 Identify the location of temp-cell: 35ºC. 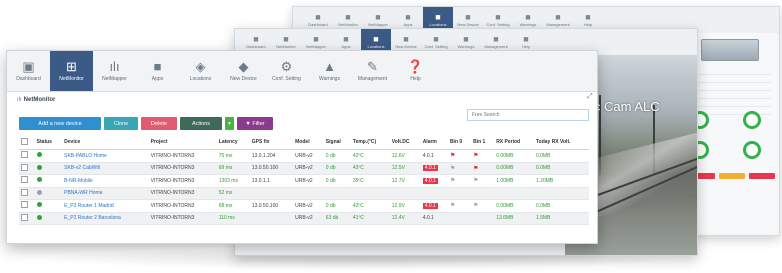
(370, 181).